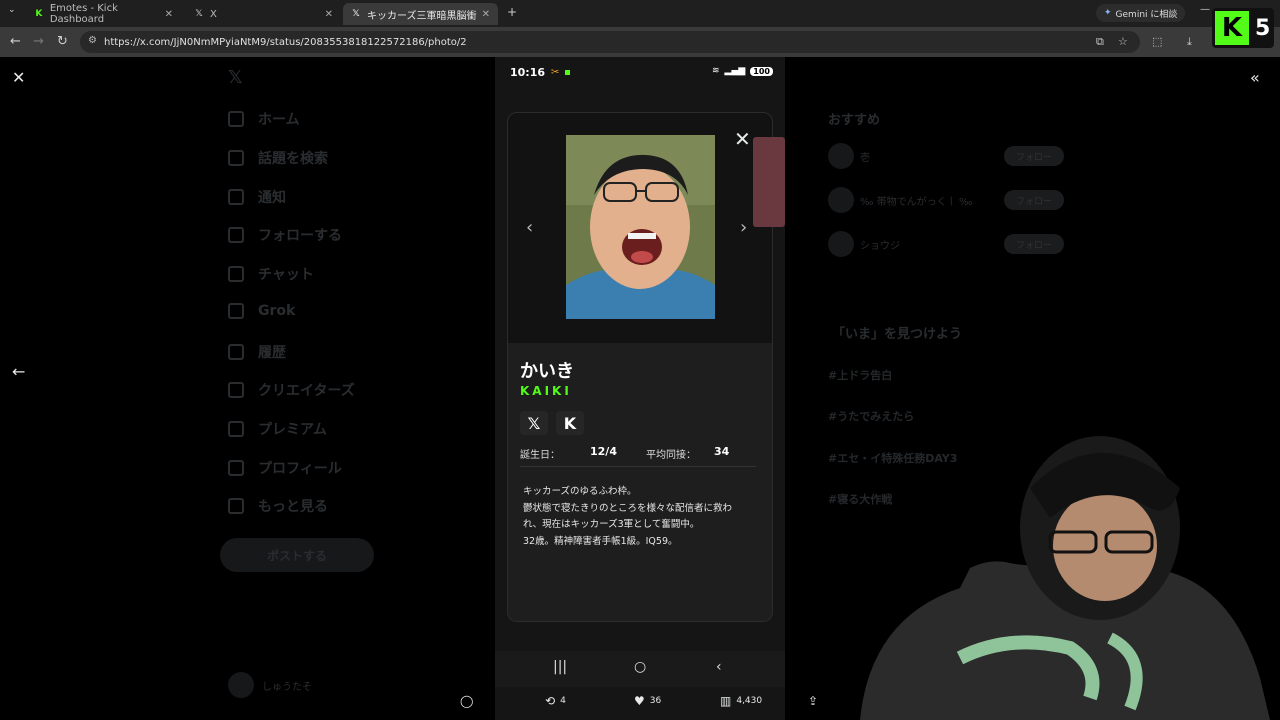  What do you see at coordinates (1255, 77) in the screenshot?
I see `expand-sidebar-icon: «` at bounding box center [1255, 77].